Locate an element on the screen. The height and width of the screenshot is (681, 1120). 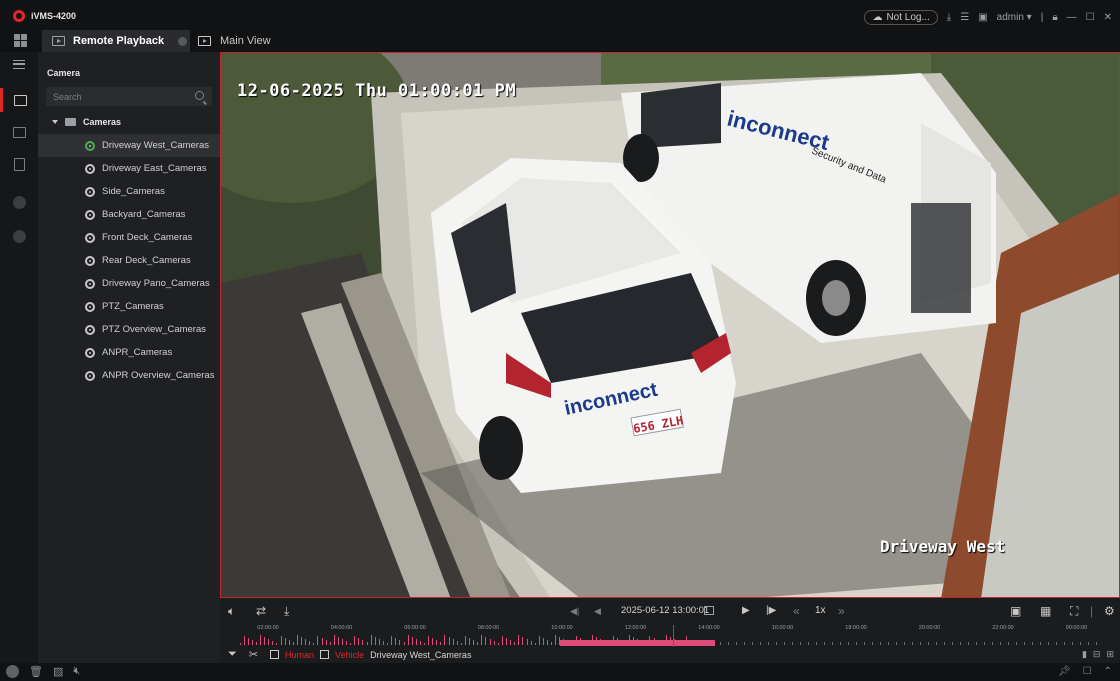
filter-camera-name: Driveway West_Cameras is located at coordinates (421, 654).